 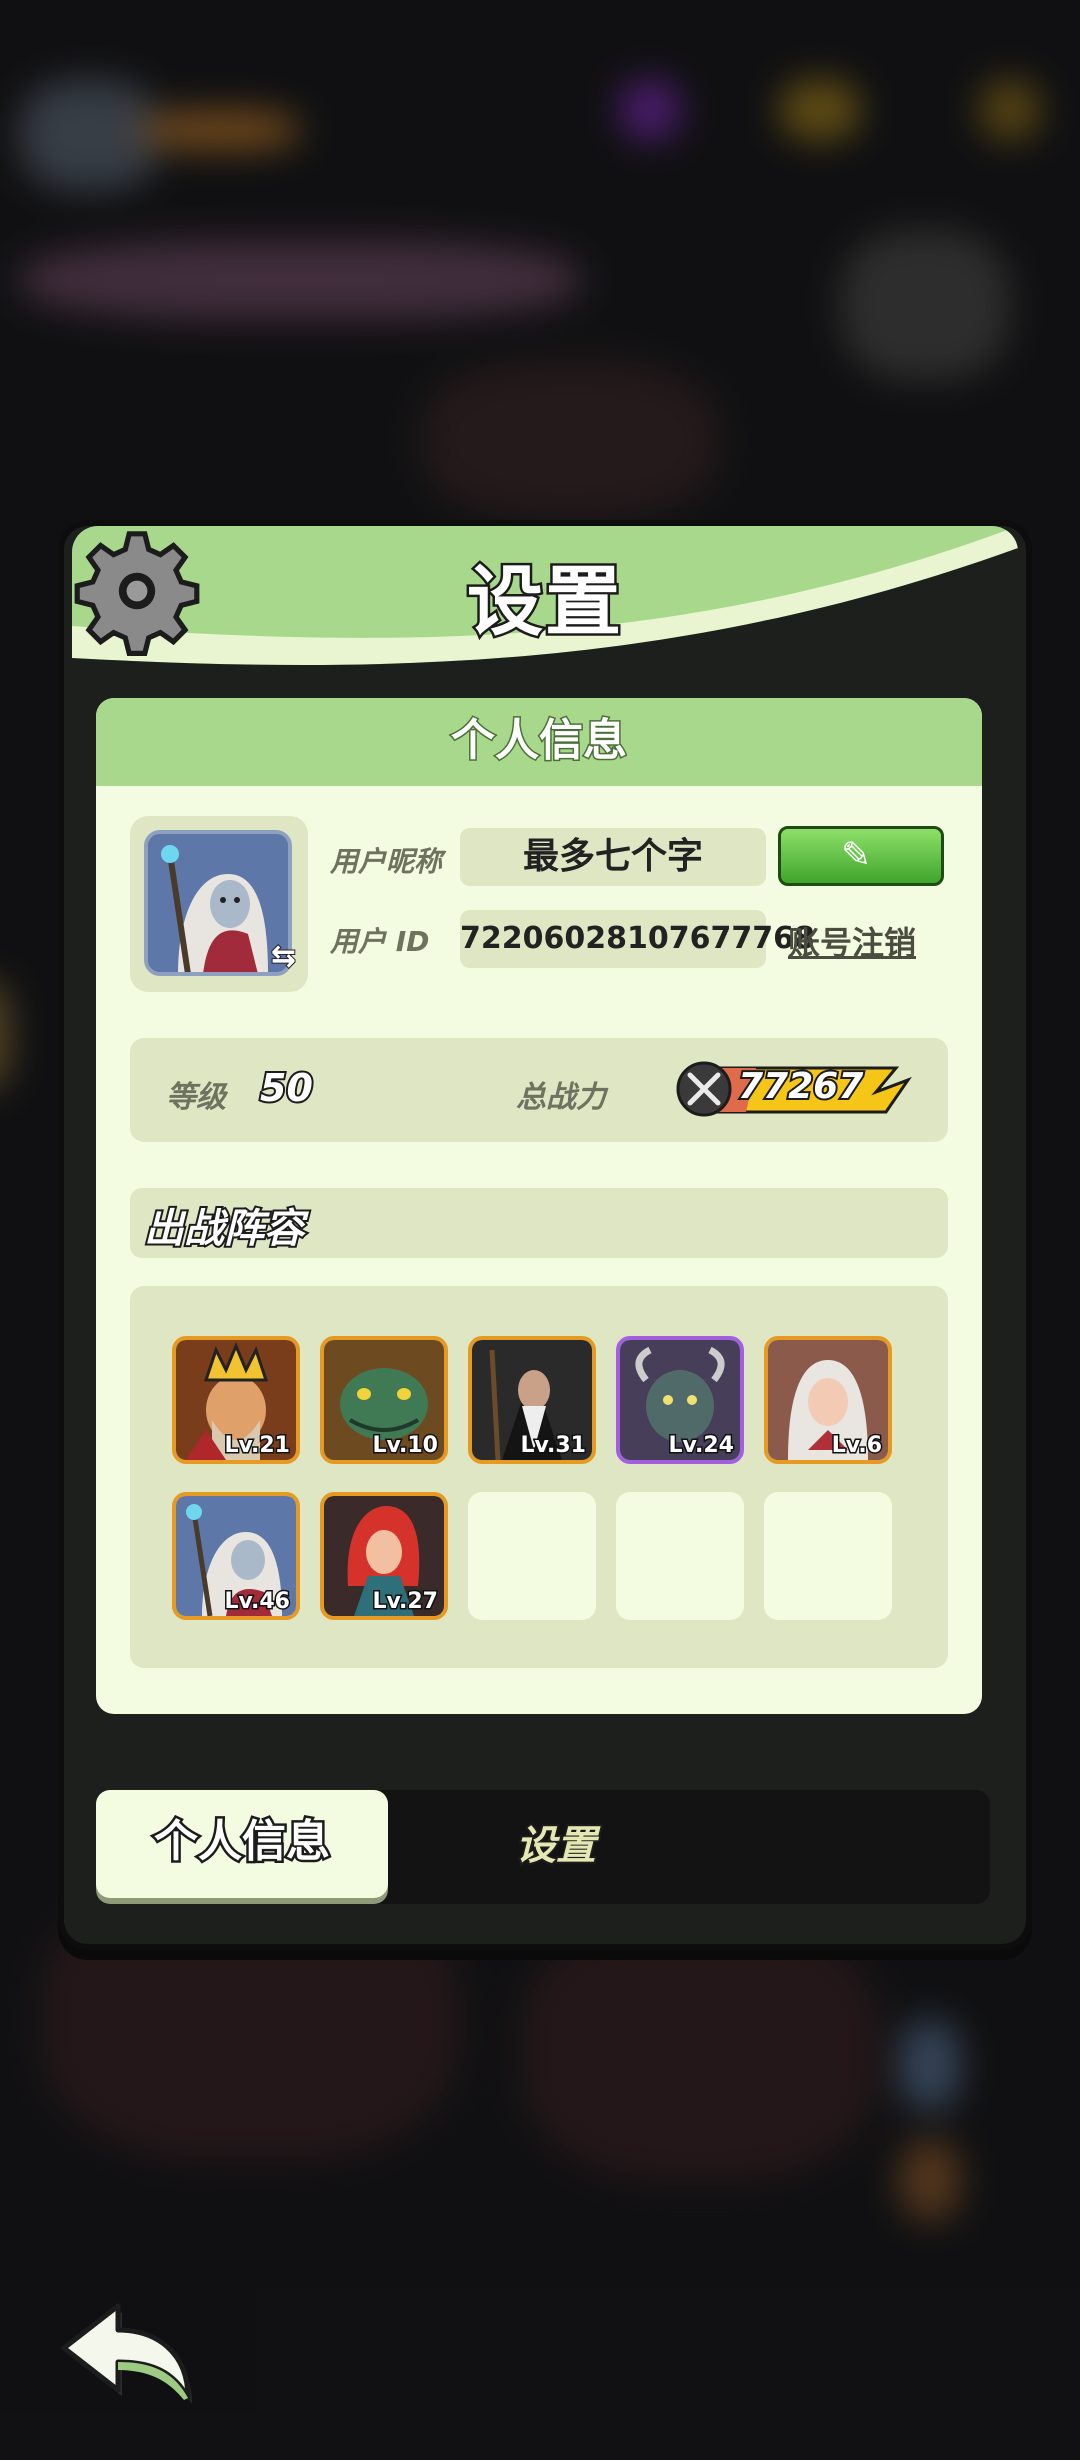 I want to click on dialog-title: 设置, so click(x=544, y=602).